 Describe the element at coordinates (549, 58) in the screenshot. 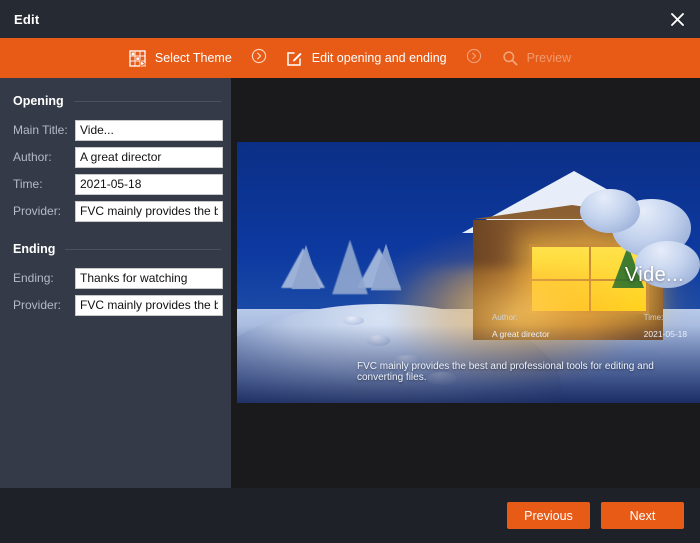

I see `step-label-preview: Preview` at that location.